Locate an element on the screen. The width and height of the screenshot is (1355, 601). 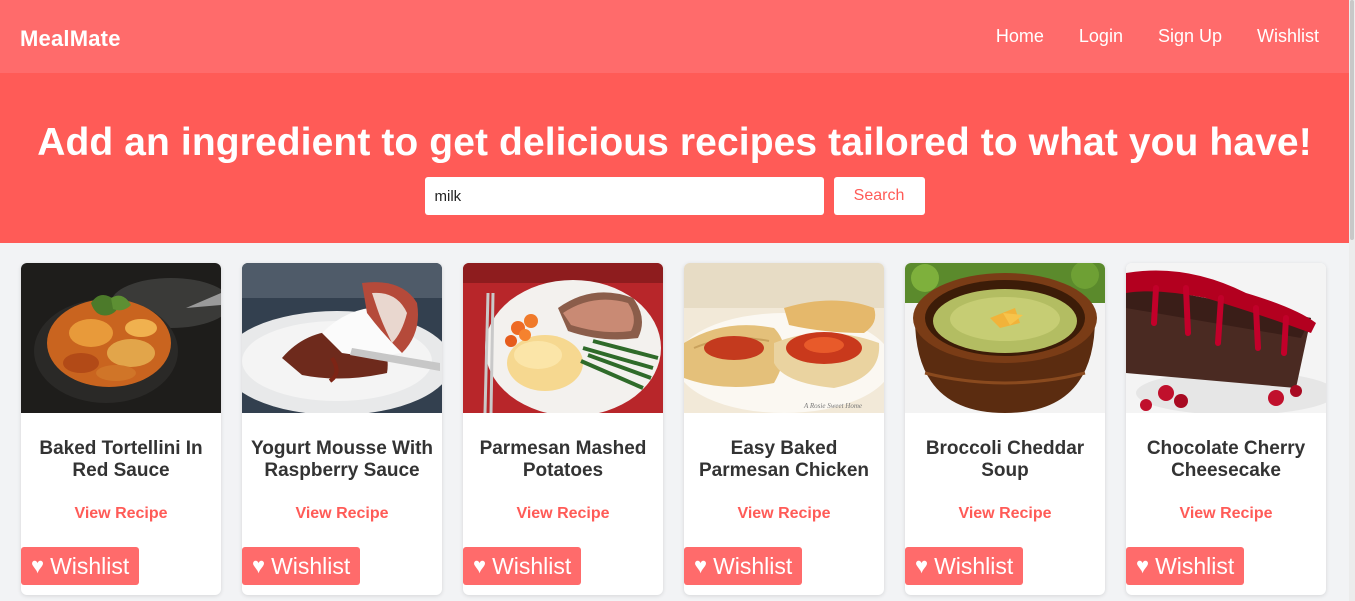
recipe-image-parmesan-mashed-potatoes is located at coordinates (563, 338).